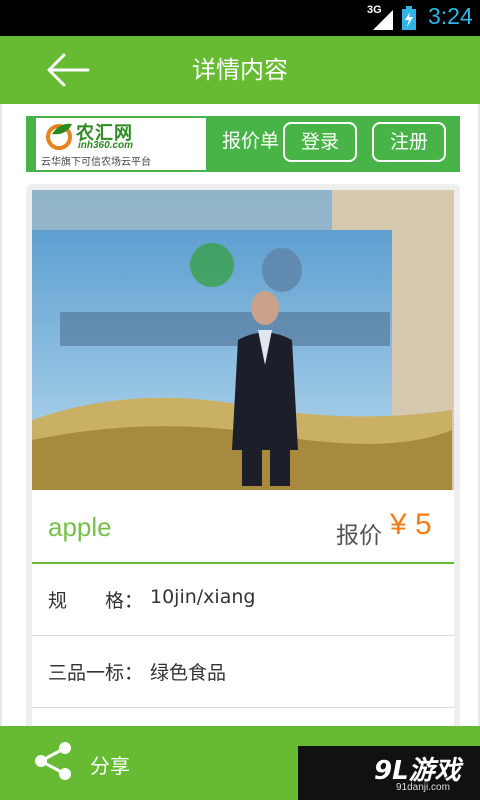  Describe the element at coordinates (251, 141) in the screenshot. I see `banner-title: 报价单` at that location.